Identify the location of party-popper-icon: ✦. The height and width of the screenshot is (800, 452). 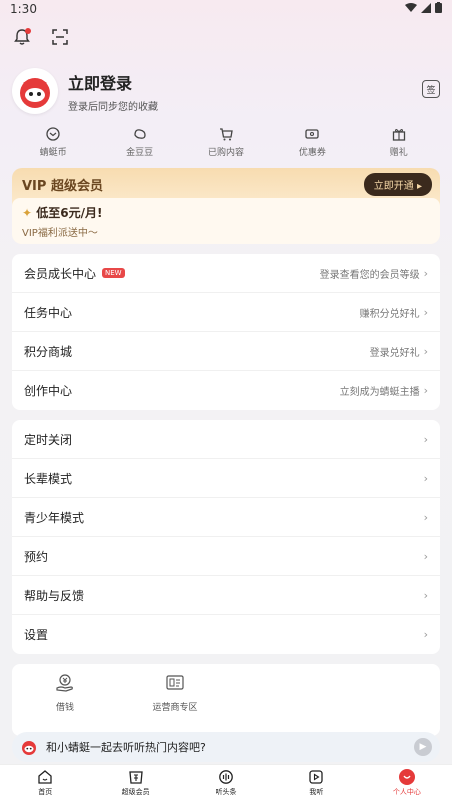
(27, 213).